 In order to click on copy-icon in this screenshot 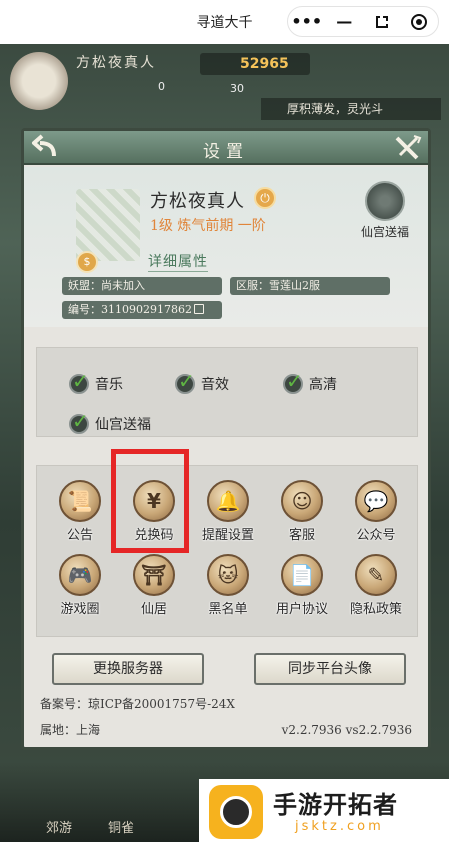, I will do `click(198, 309)`.